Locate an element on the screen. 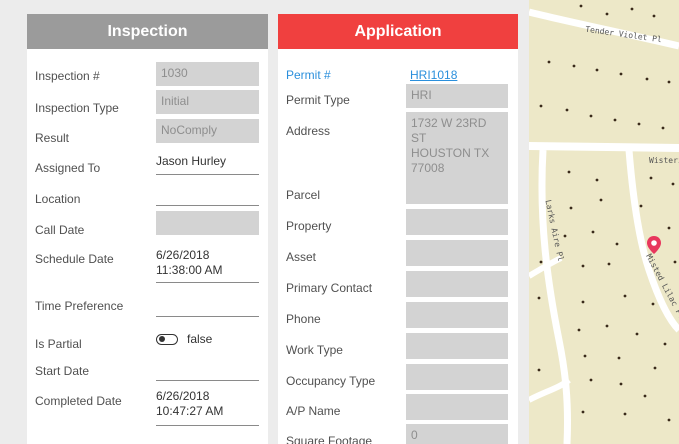  property-field is located at coordinates (457, 222).